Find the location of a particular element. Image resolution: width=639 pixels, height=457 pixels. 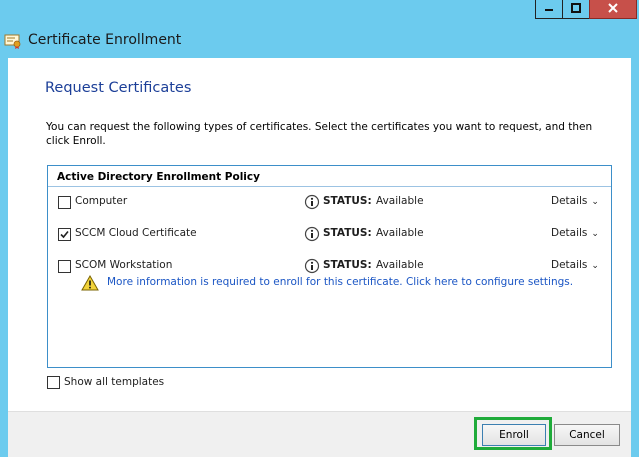

window-controls is located at coordinates (586, 10).